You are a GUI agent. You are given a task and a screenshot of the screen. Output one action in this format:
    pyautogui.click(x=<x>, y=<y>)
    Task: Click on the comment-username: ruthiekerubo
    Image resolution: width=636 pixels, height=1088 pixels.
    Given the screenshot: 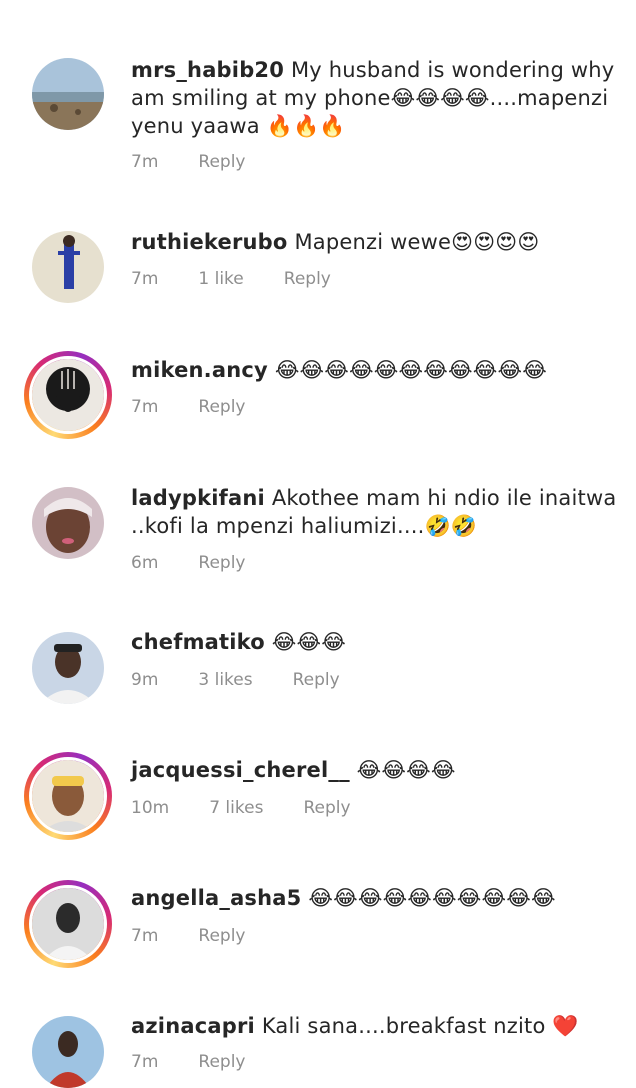 What is the action you would take?
    pyautogui.click(x=209, y=242)
    